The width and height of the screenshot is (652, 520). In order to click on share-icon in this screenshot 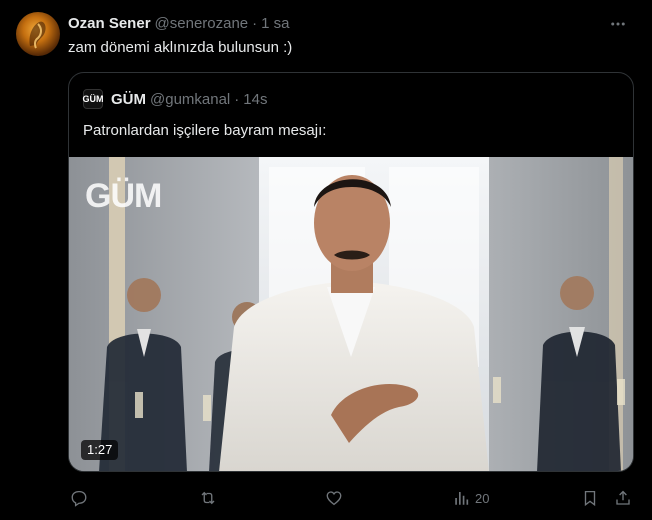, I will do `click(623, 497)`.